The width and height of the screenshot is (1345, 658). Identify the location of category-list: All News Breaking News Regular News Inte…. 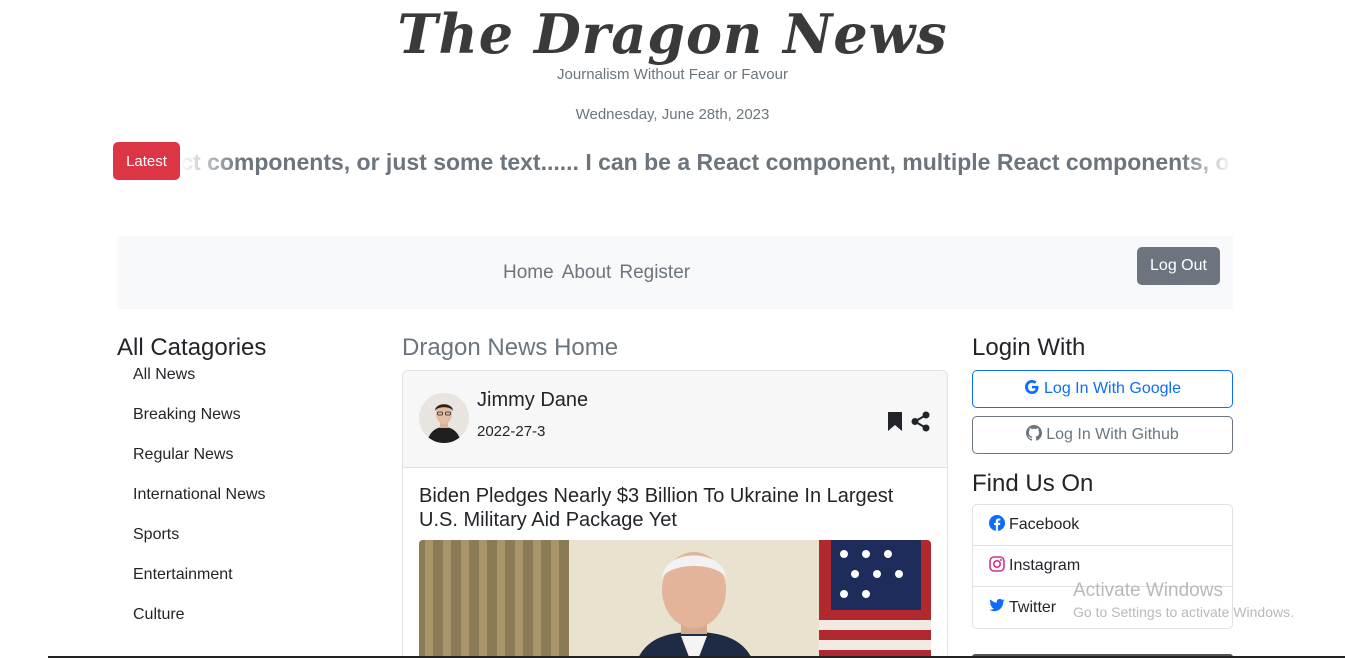
(247, 506).